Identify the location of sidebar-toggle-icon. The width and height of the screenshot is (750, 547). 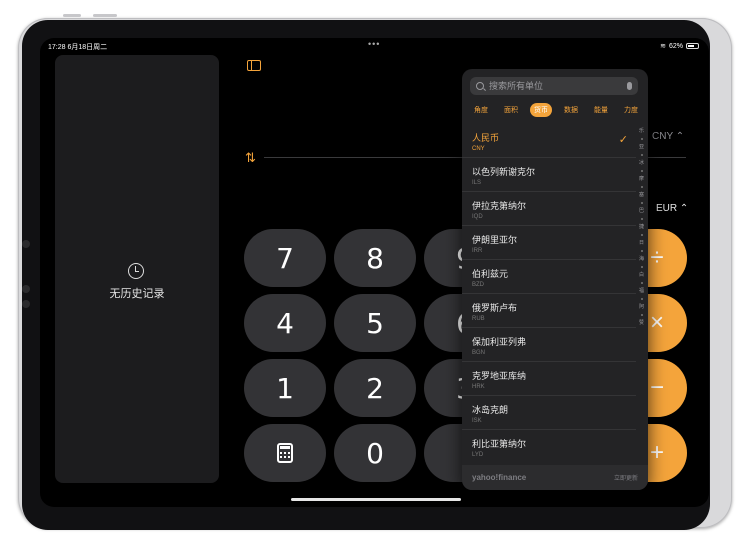
(254, 65).